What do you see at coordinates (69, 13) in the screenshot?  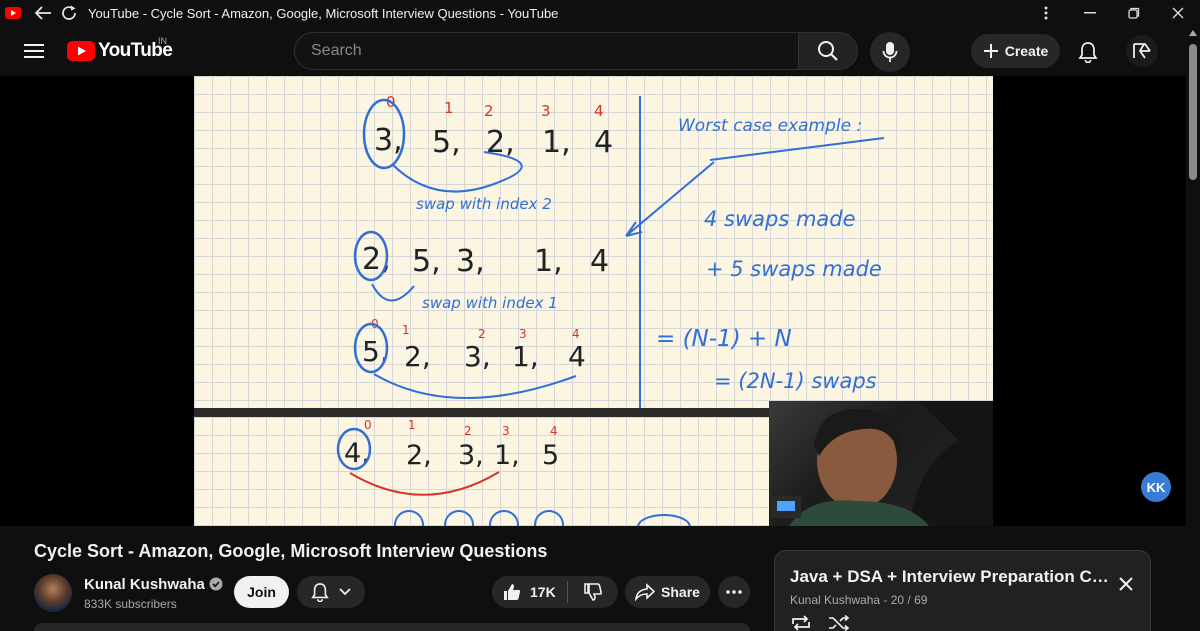 I see `reload-icon` at bounding box center [69, 13].